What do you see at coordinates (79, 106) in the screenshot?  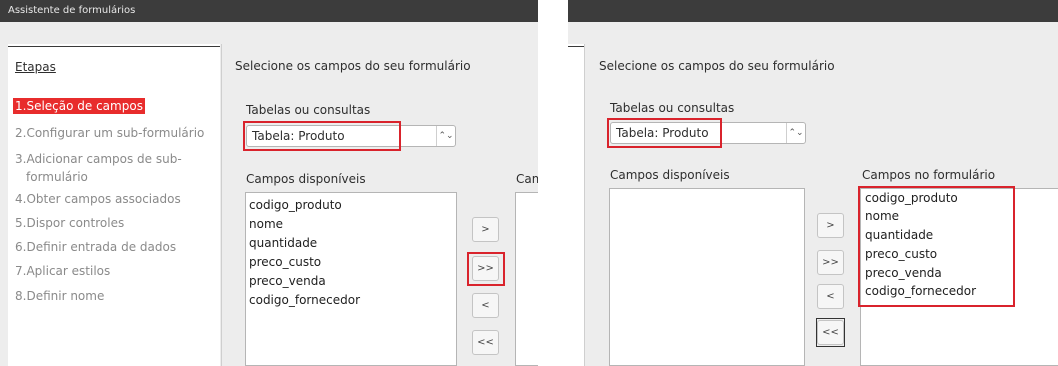 I see `step-selecao-campos: 1.Seleção de campos` at bounding box center [79, 106].